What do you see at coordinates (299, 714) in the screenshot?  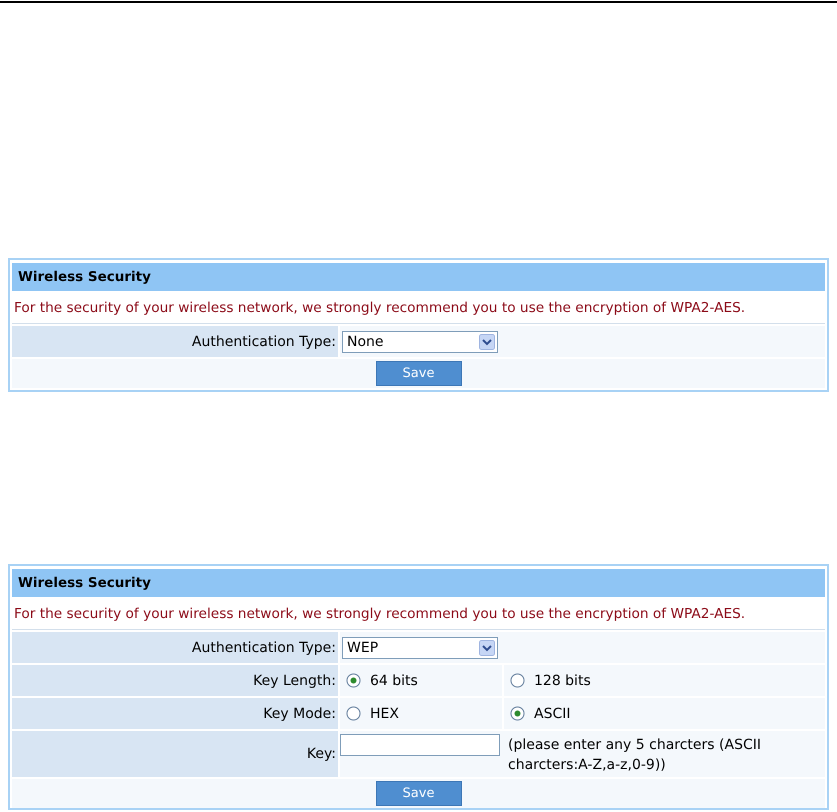 I see `field-label: Key Mode:` at bounding box center [299, 714].